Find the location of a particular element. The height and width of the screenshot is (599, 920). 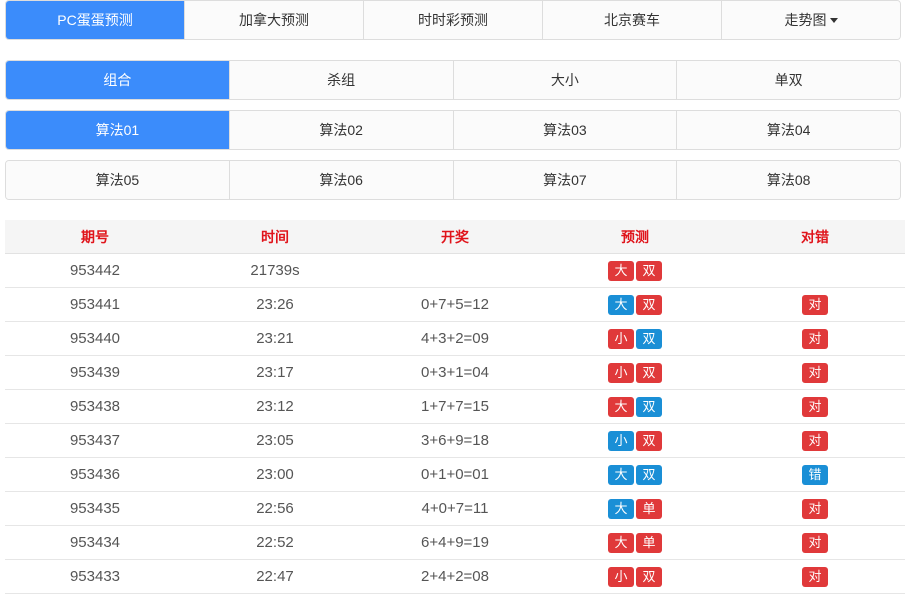

table-row: 953442 21739s 大双 is located at coordinates (455, 270).